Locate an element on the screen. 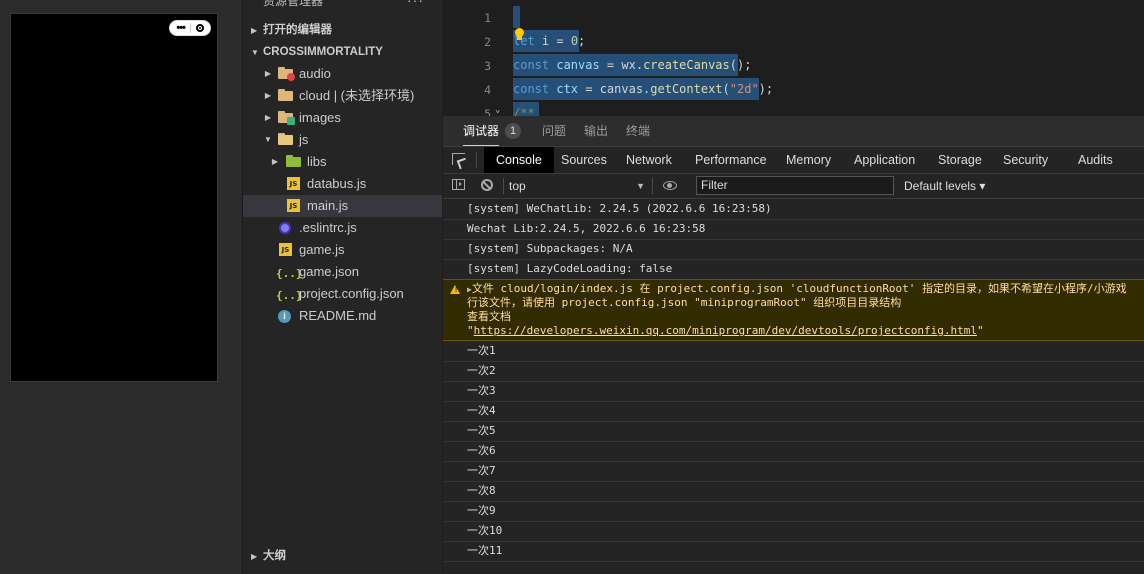  tree-item-project-config: {..} project.config.json is located at coordinates (342, 294).